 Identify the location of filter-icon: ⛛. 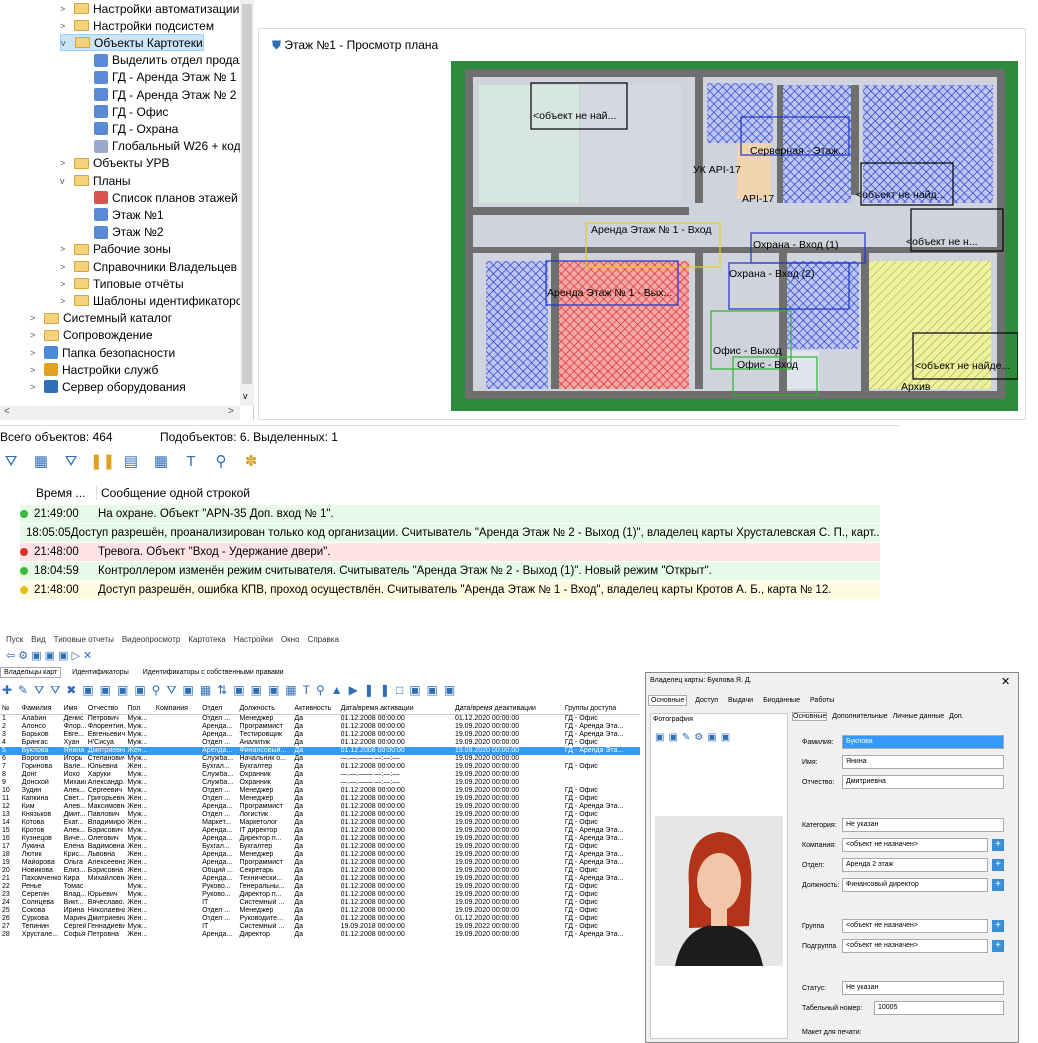
(11, 463).